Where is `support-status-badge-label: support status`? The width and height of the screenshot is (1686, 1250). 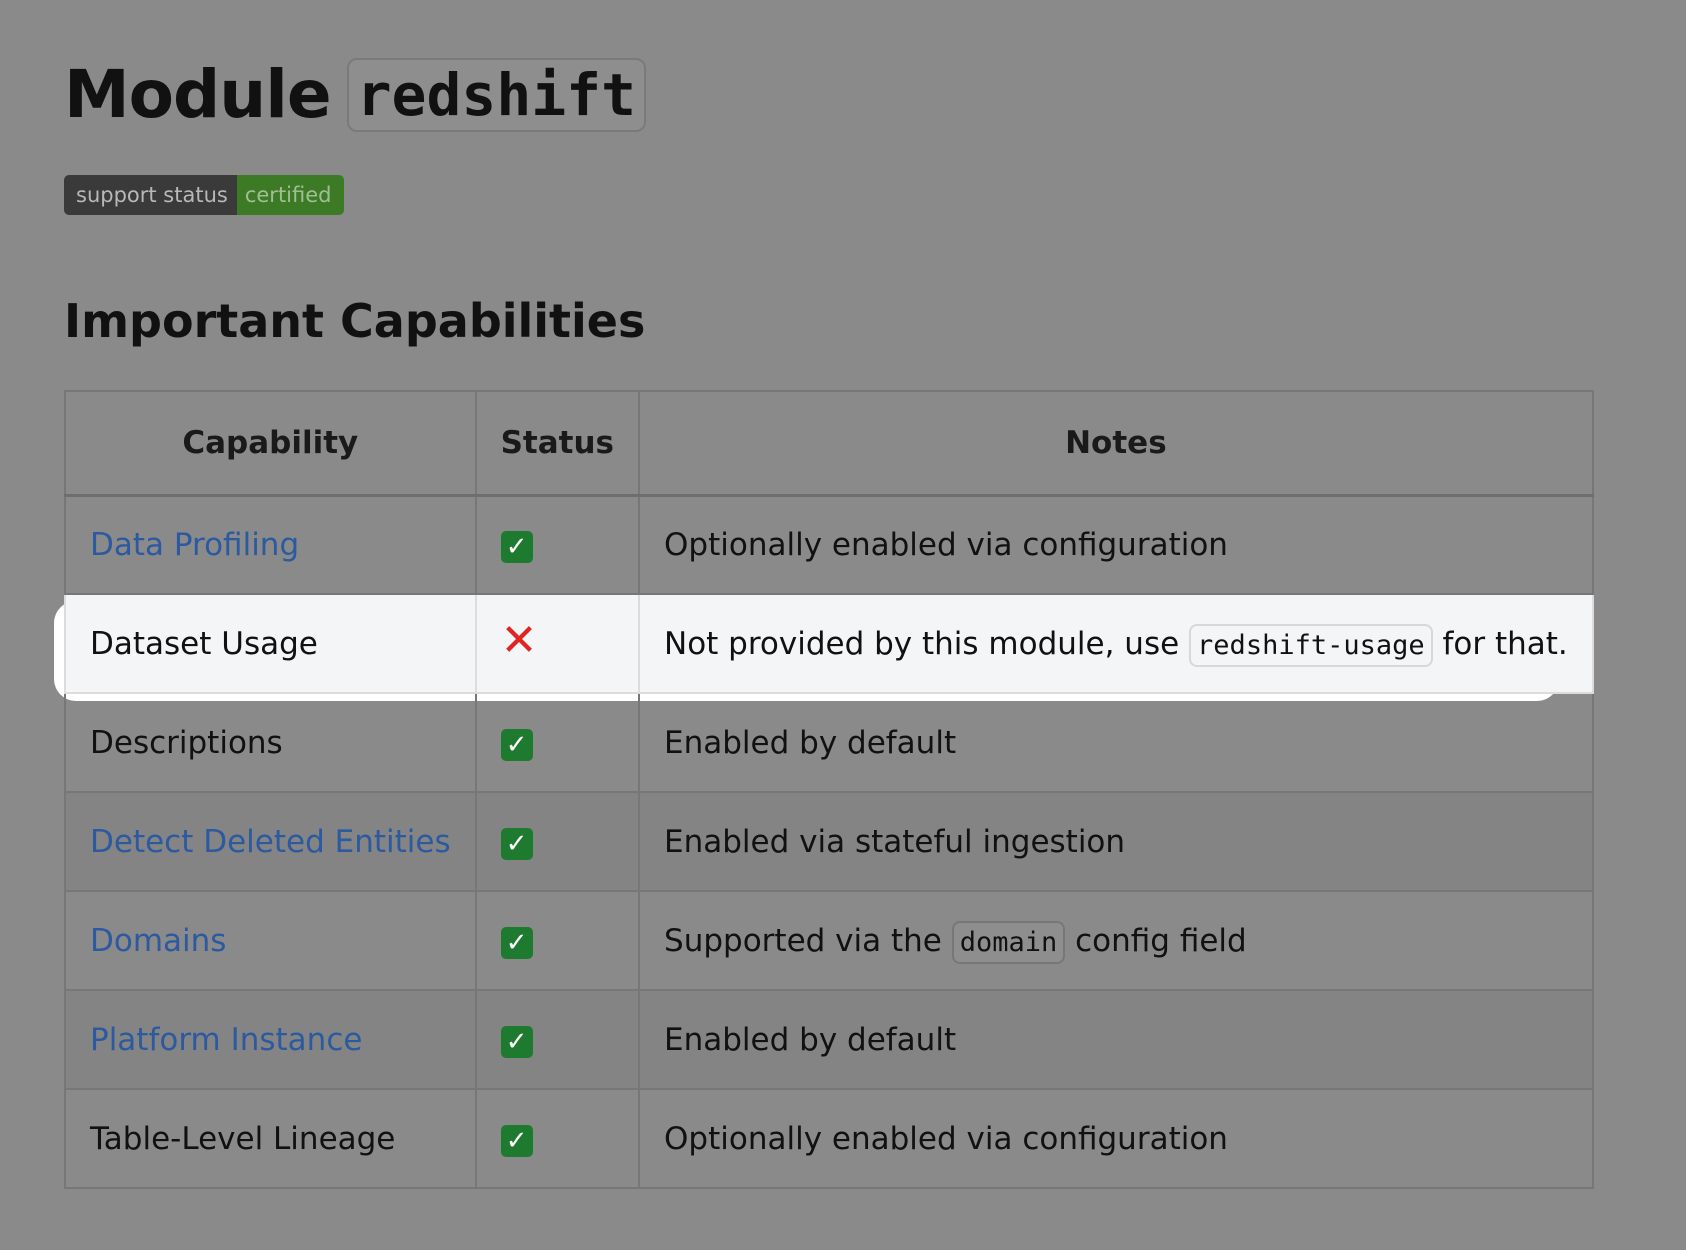
support-status-badge-label: support status is located at coordinates (150, 195).